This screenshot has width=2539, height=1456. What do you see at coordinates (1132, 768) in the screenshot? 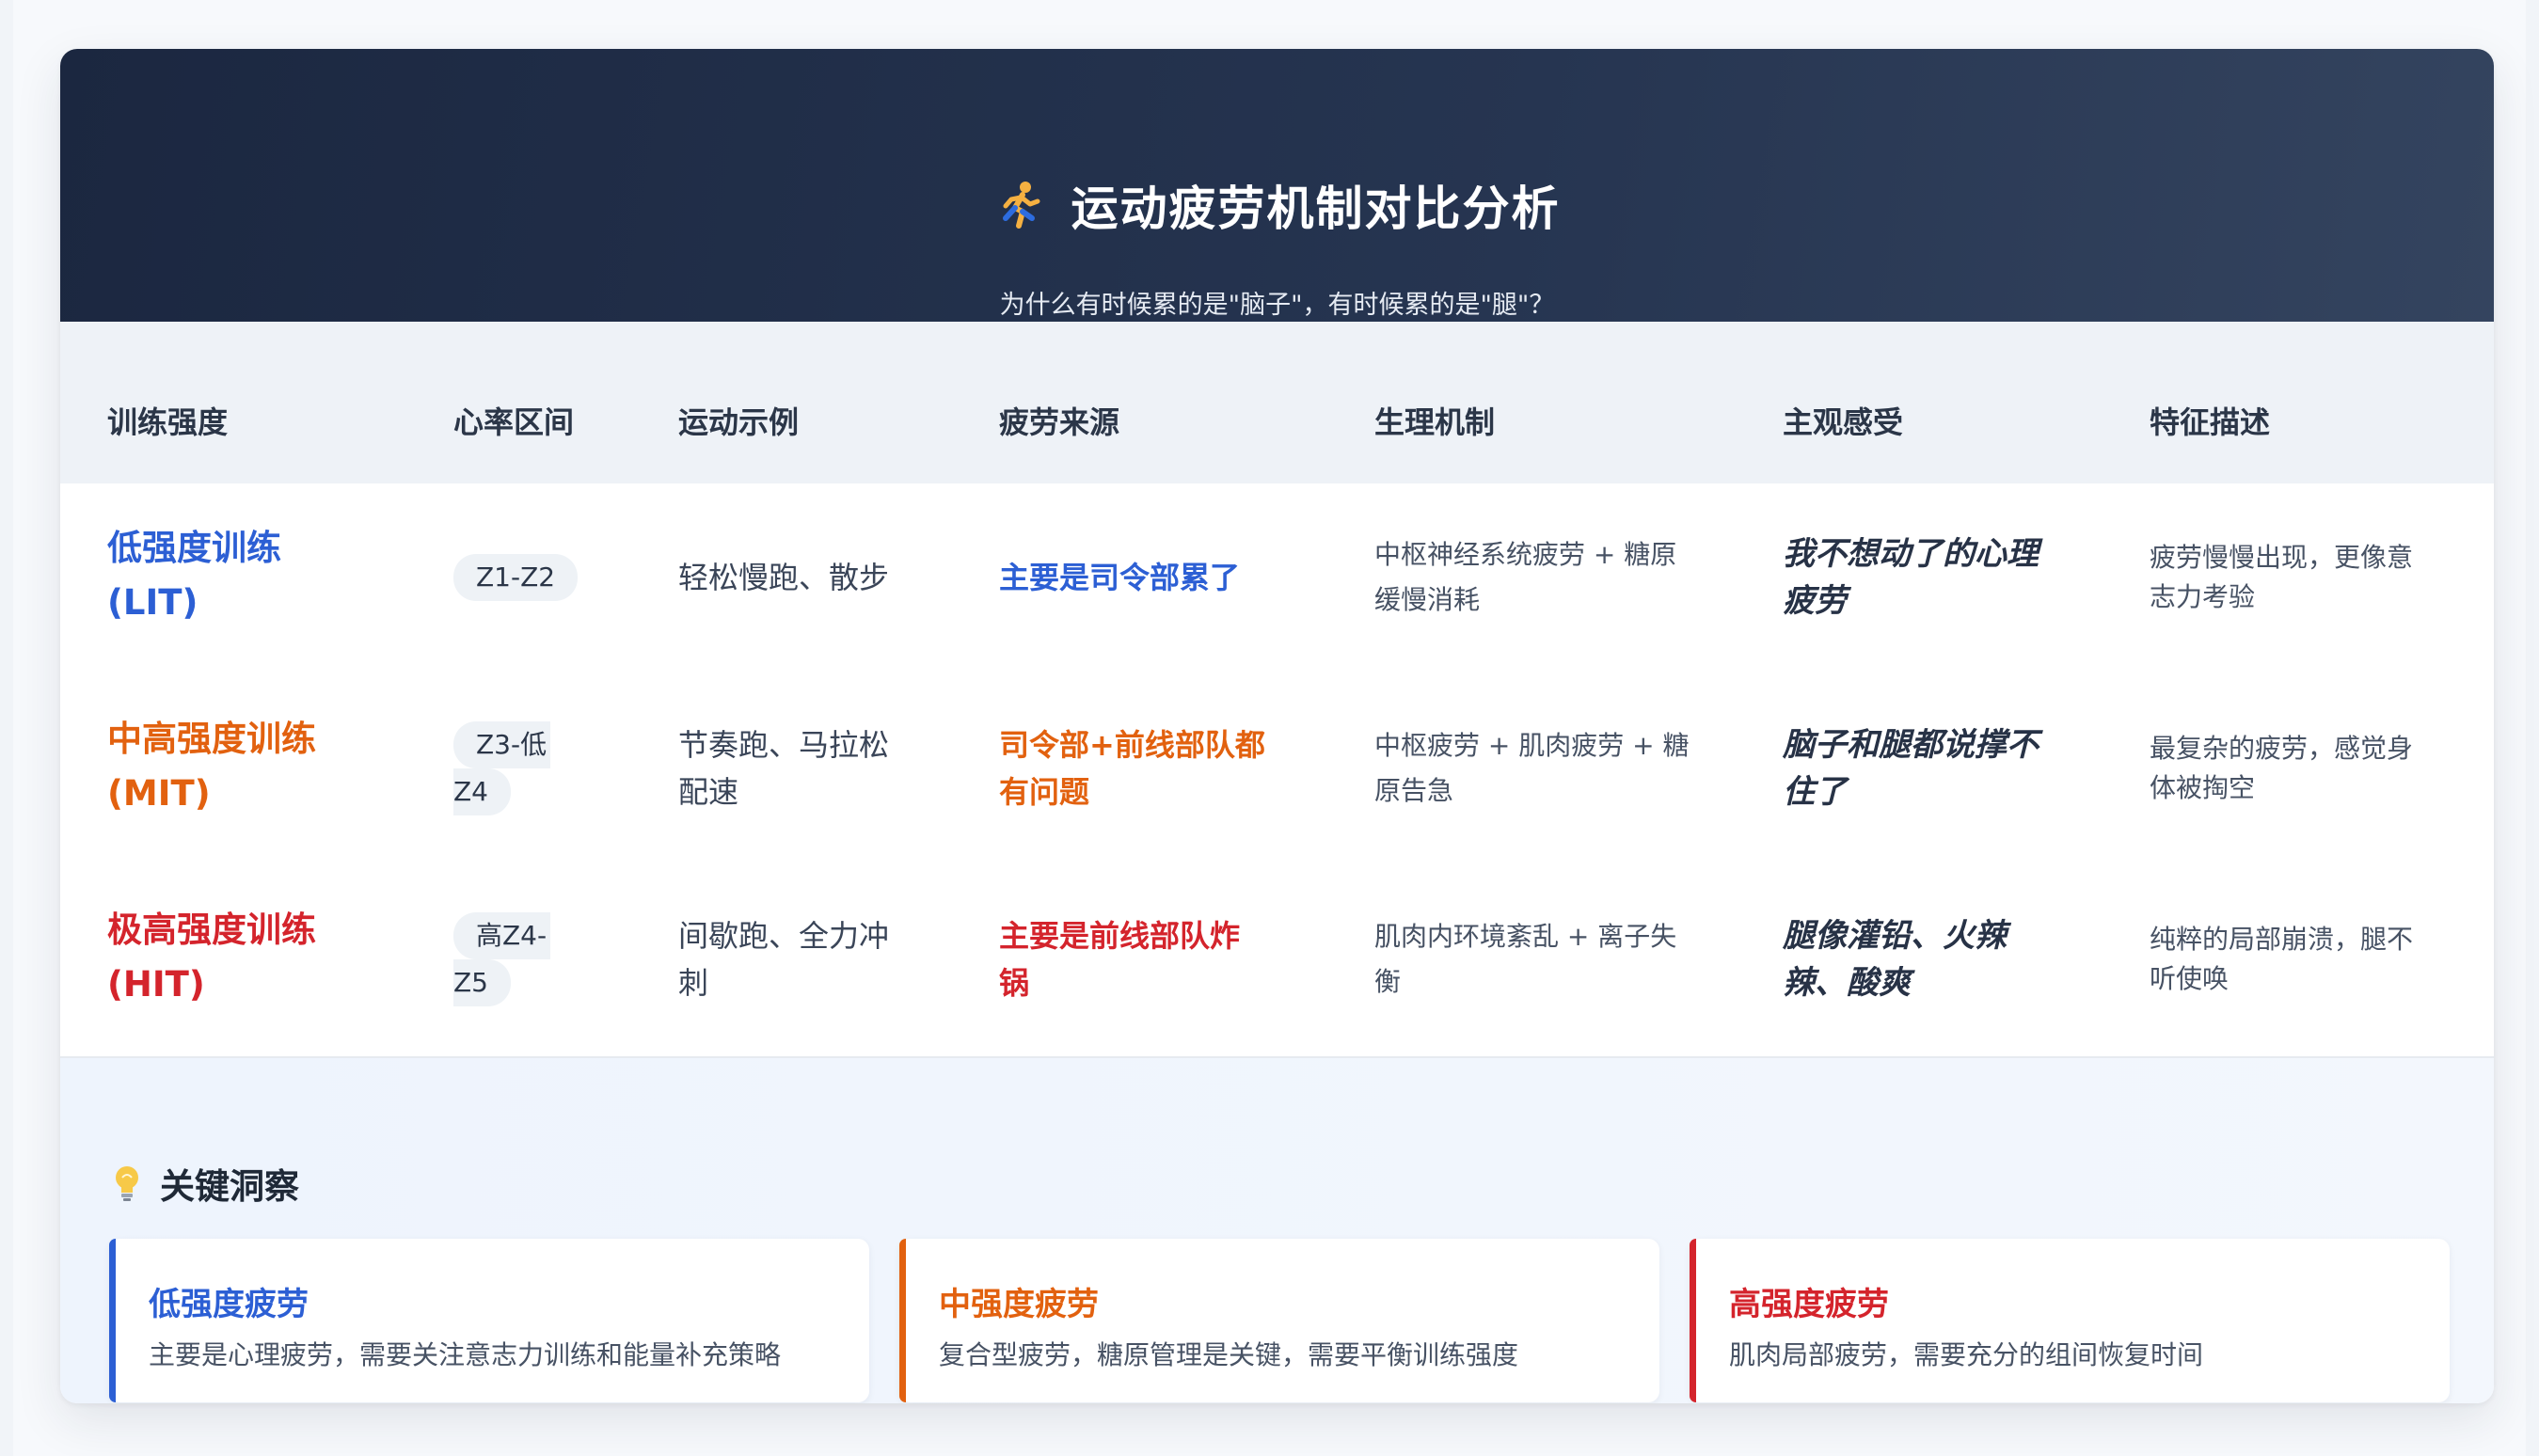
I see `fatigue-source: 司令部+前线部队都 有问题` at bounding box center [1132, 768].